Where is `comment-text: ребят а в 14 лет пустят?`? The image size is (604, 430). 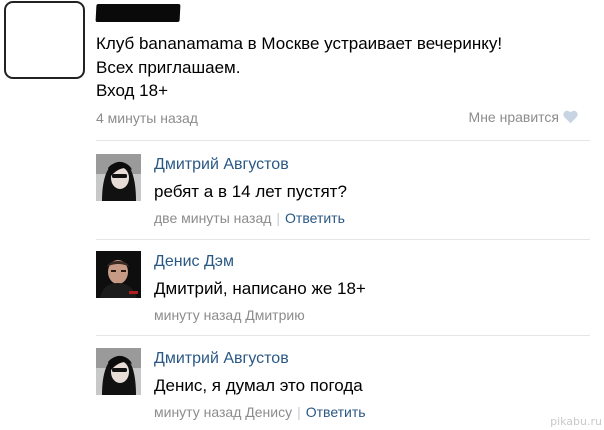 comment-text: ребят а в 14 лет пустят? is located at coordinates (250, 191).